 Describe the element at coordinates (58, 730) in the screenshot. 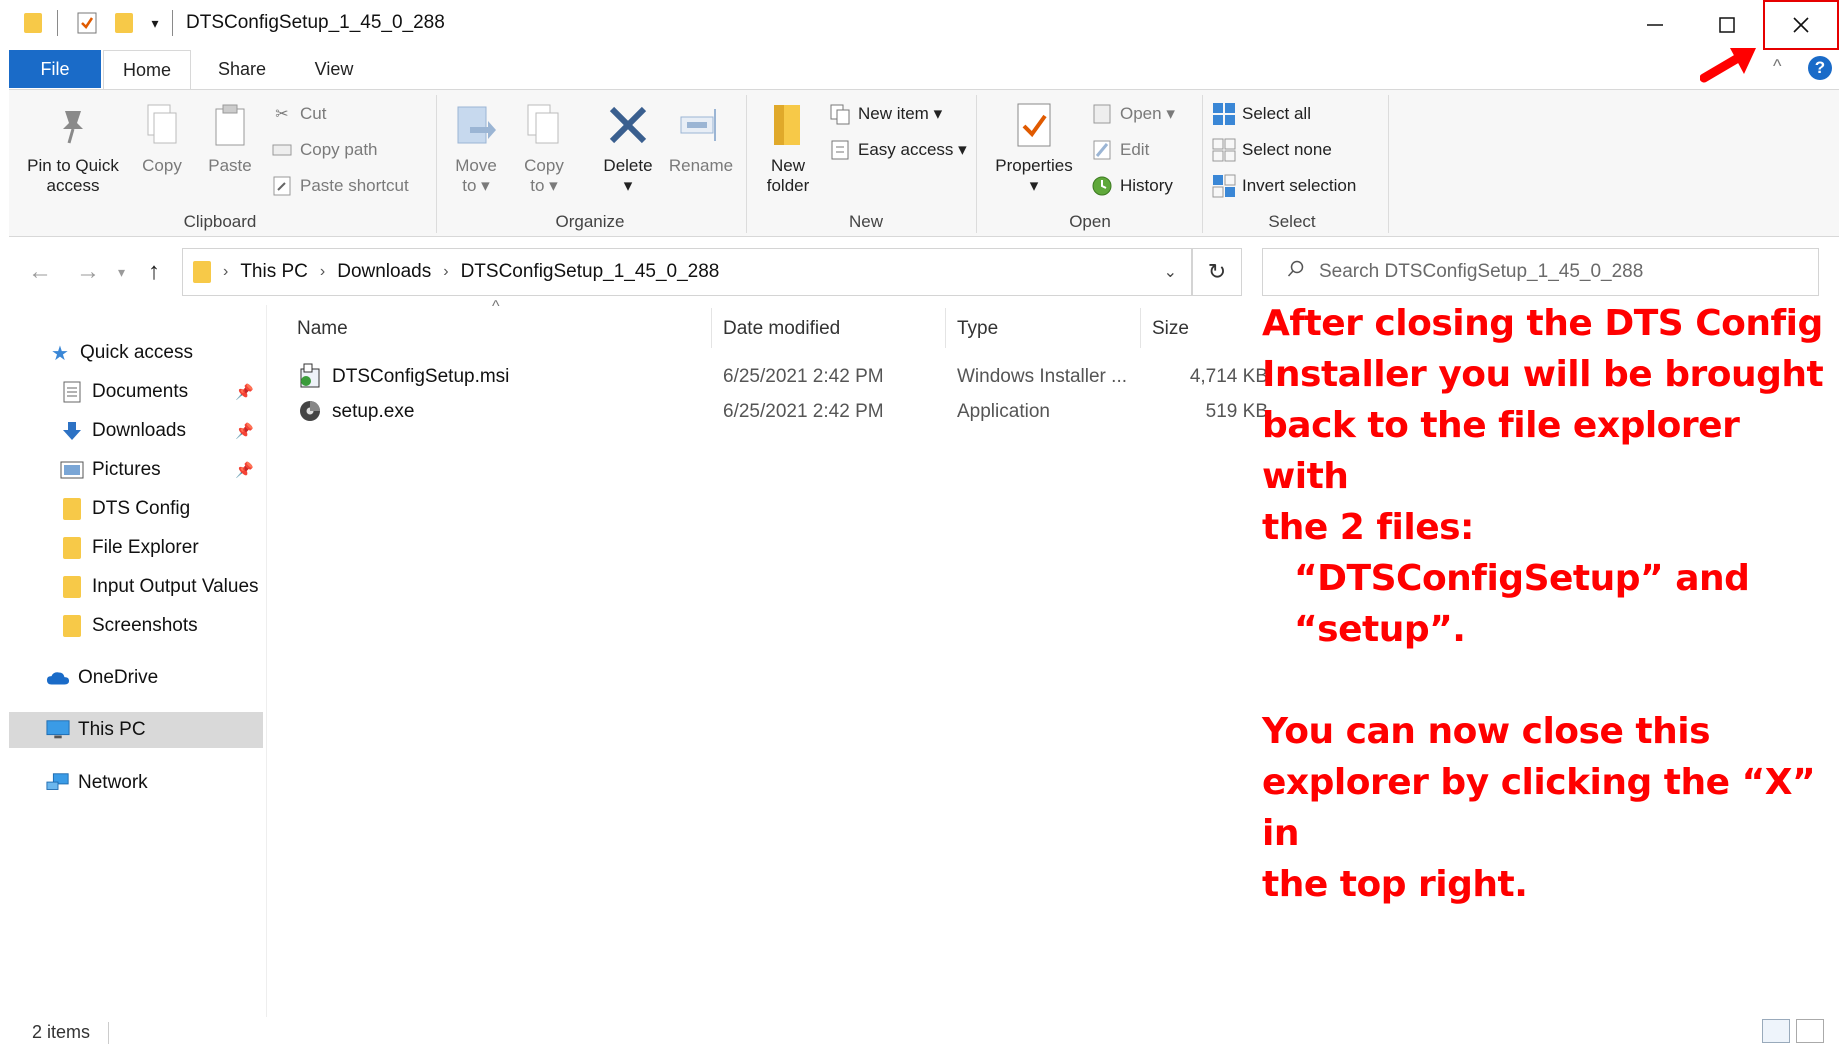

I see `computer-icon` at that location.